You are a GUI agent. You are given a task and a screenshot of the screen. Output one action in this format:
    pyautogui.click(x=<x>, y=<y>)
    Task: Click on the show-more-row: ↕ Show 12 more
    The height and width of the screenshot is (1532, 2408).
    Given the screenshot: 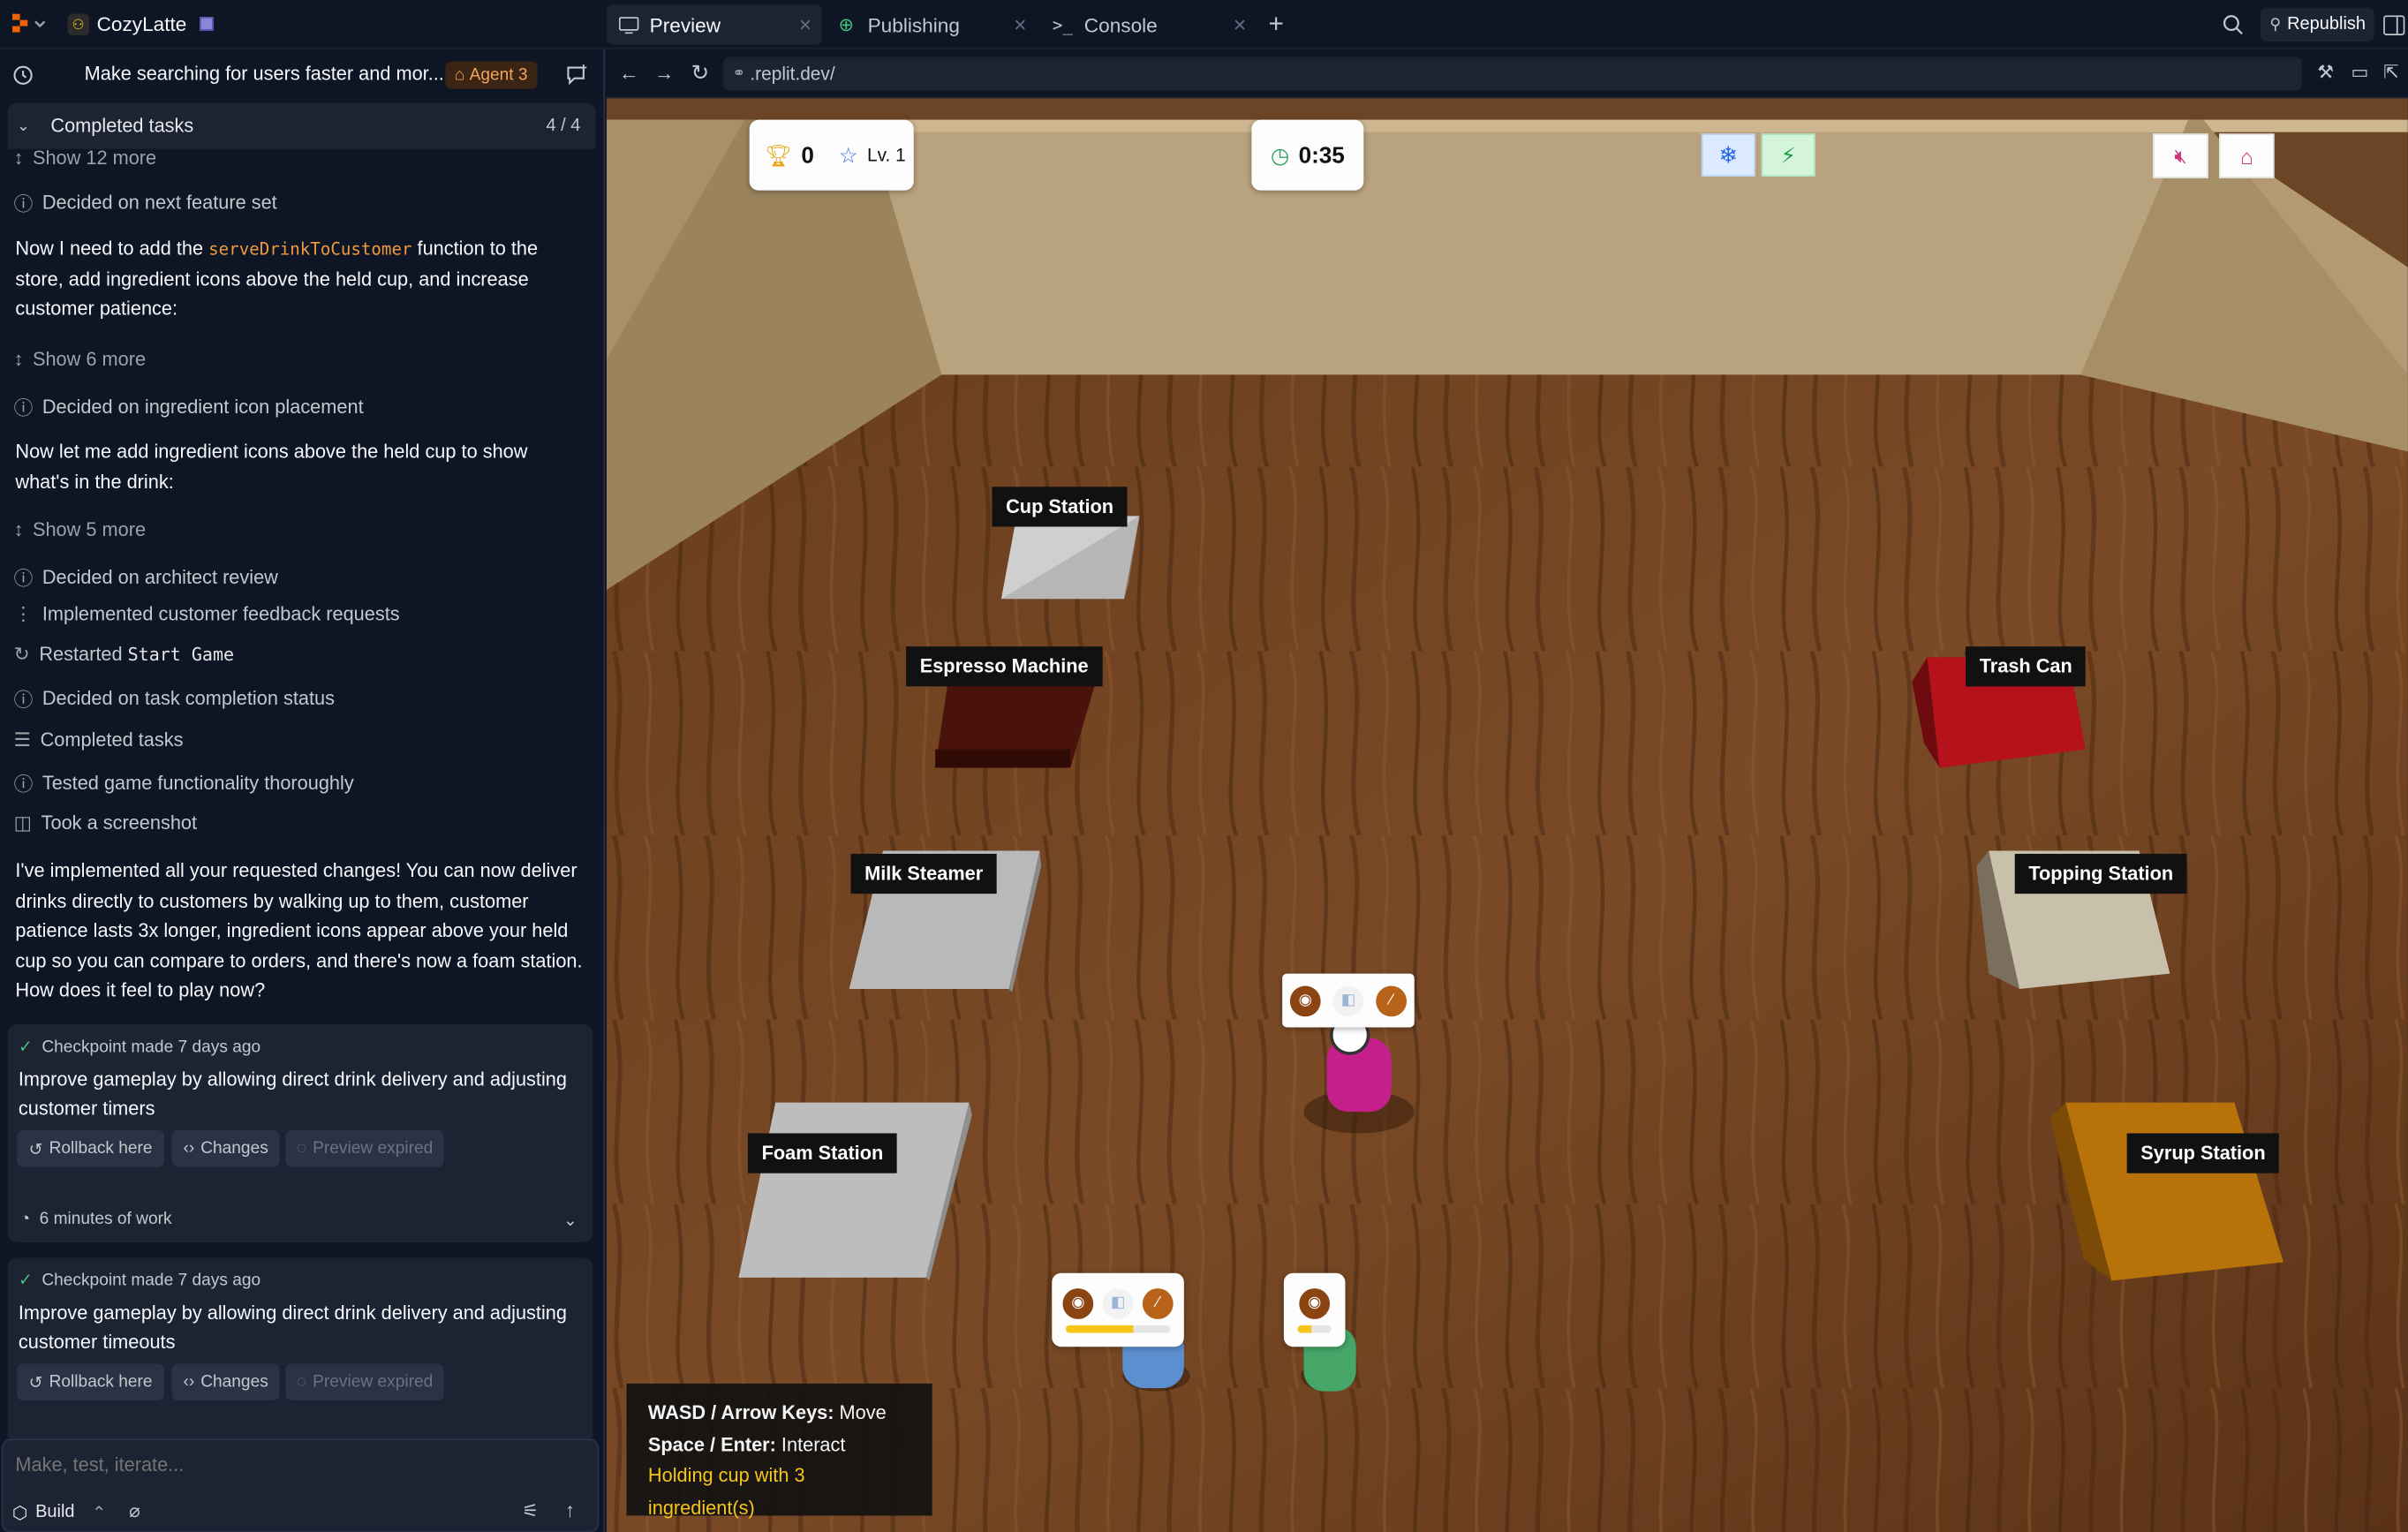 What is the action you would take?
    pyautogui.click(x=85, y=158)
    